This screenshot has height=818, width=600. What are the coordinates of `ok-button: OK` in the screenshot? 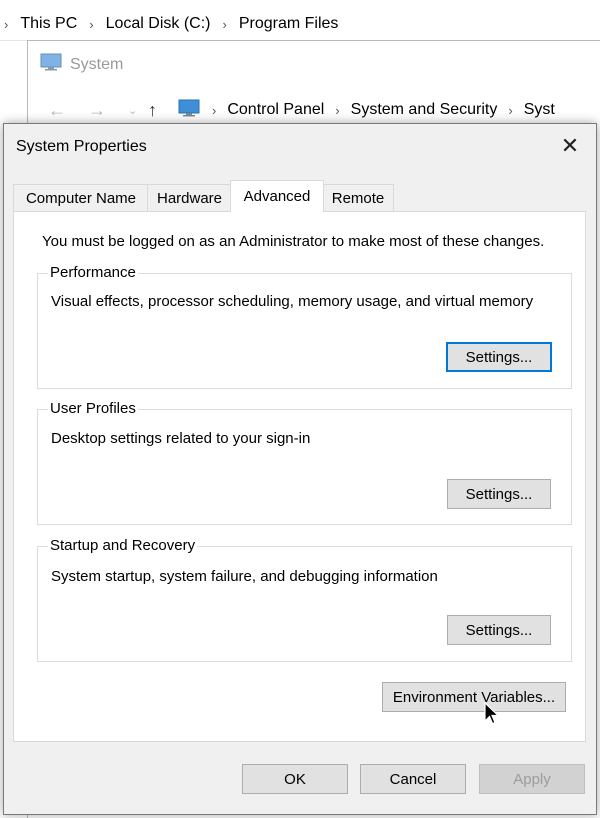 It's located at (295, 779).